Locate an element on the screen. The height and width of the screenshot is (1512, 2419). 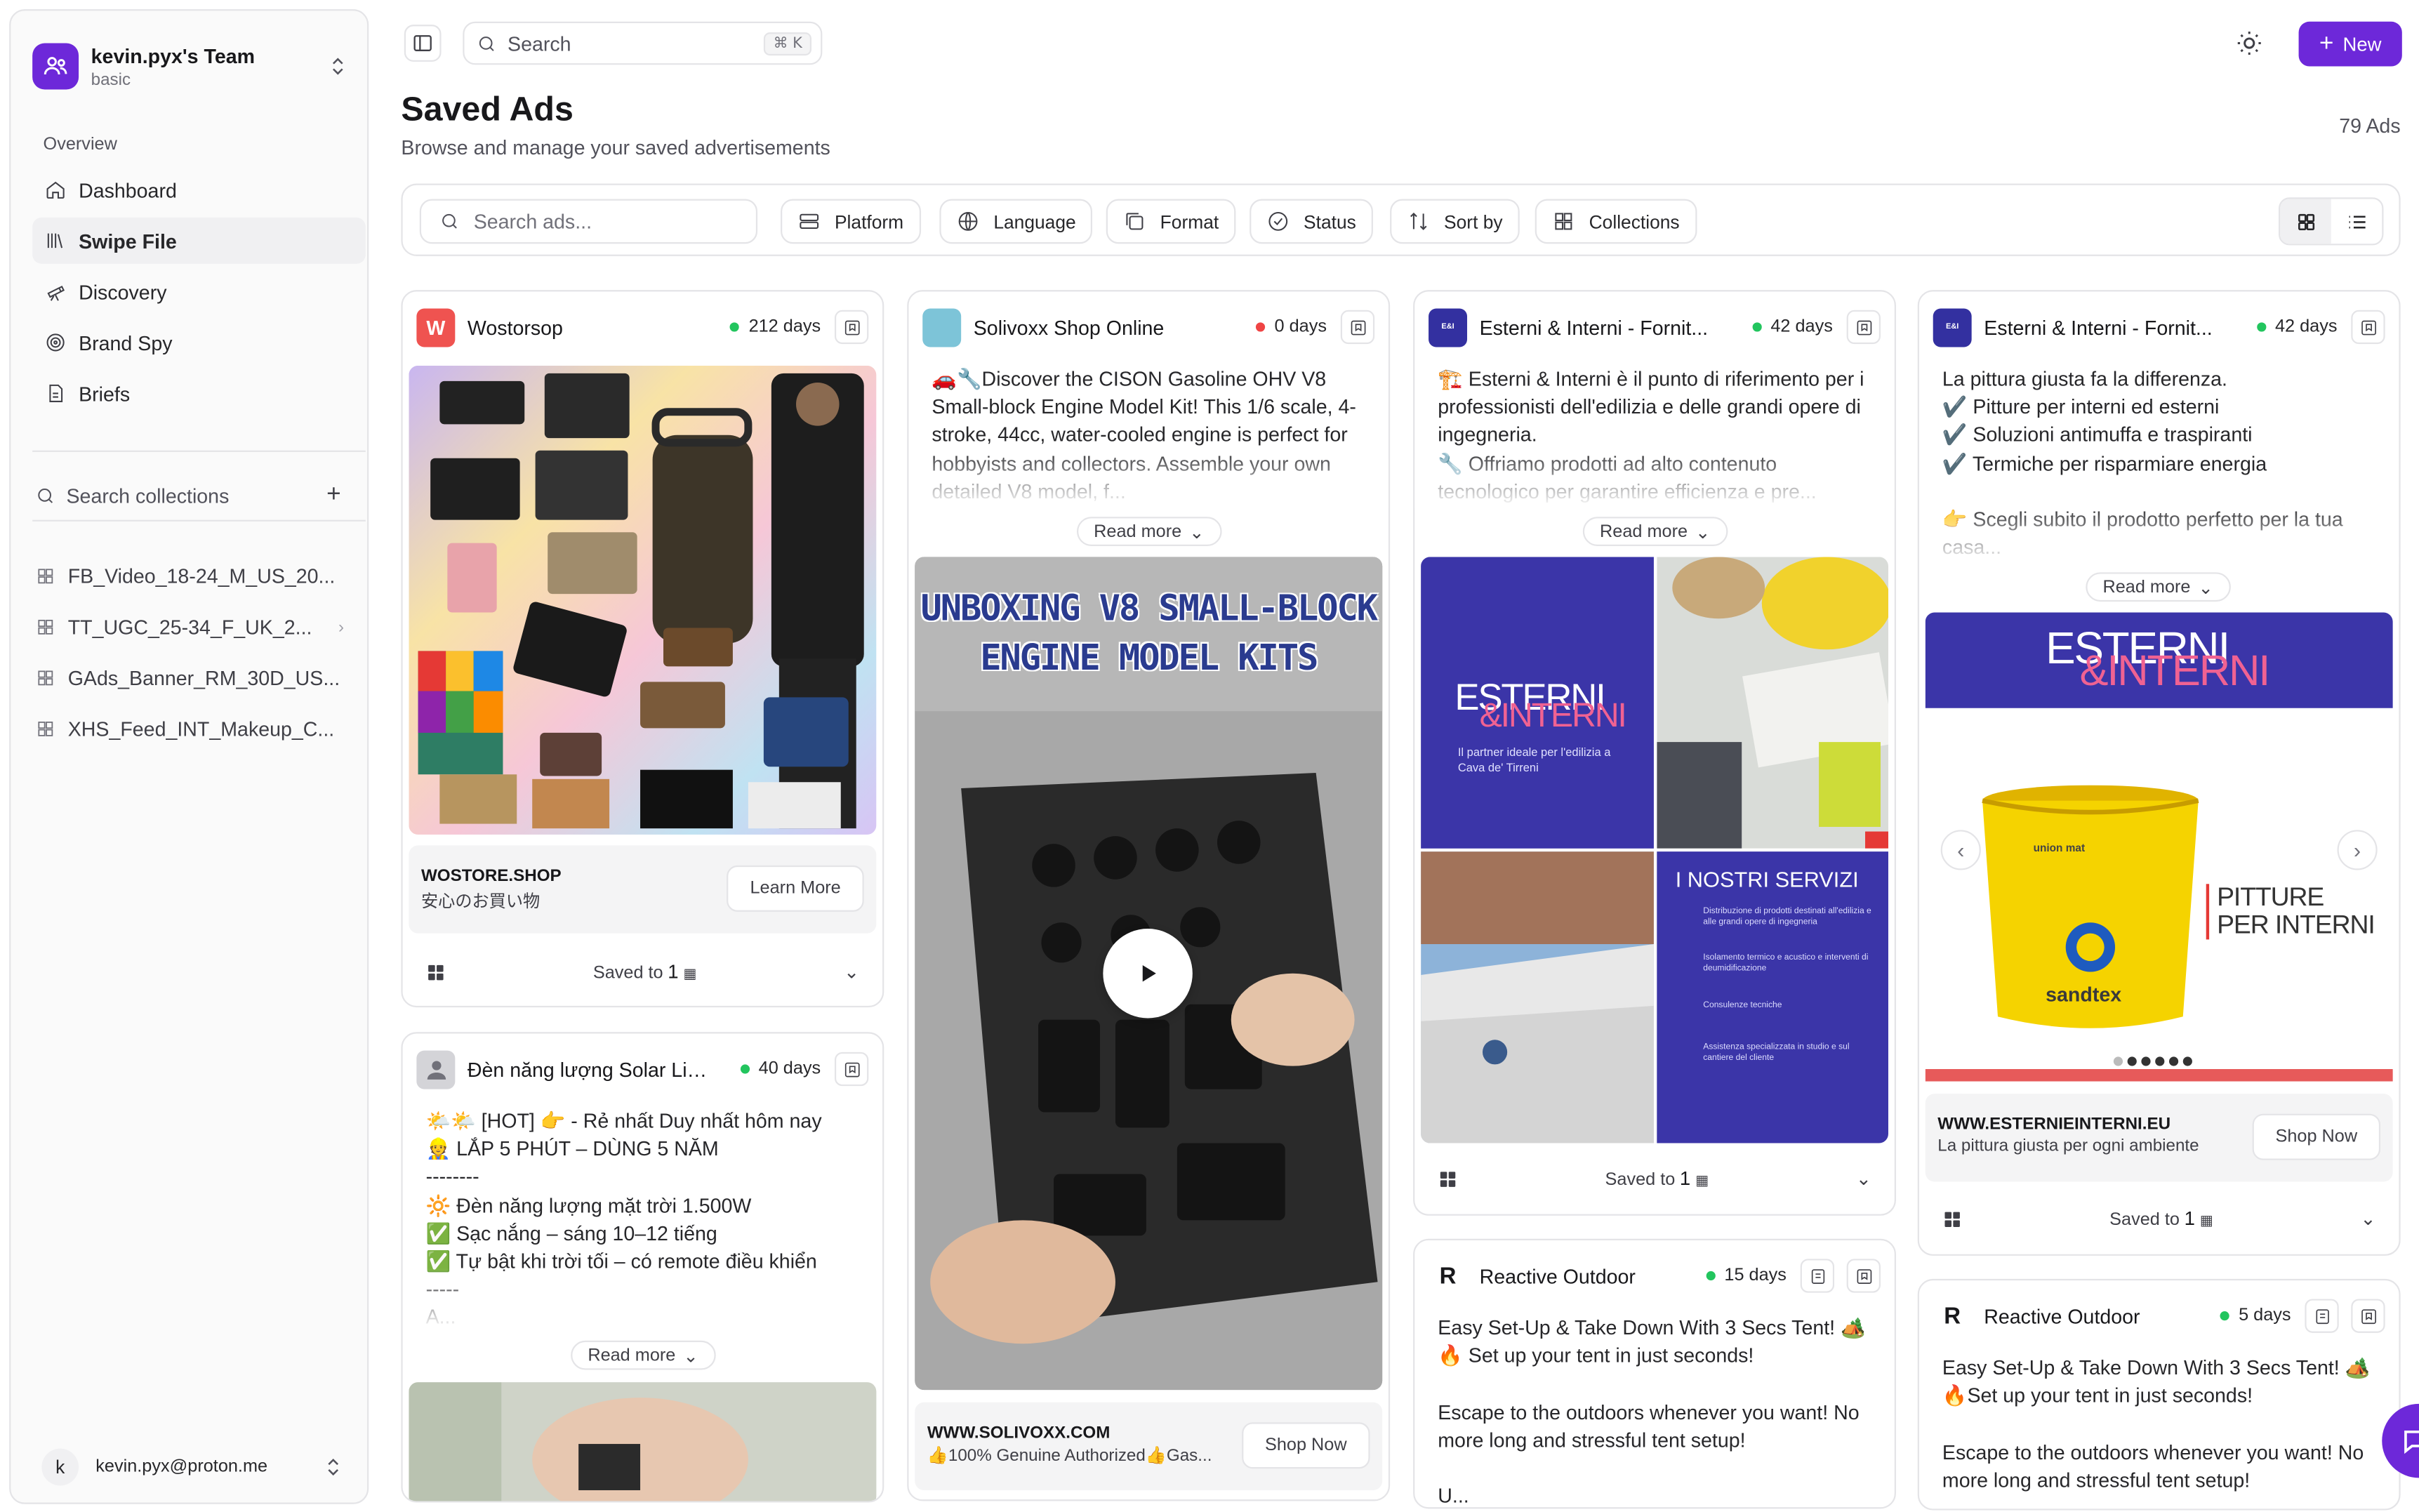
bookmark-icon is located at coordinates (2368, 327).